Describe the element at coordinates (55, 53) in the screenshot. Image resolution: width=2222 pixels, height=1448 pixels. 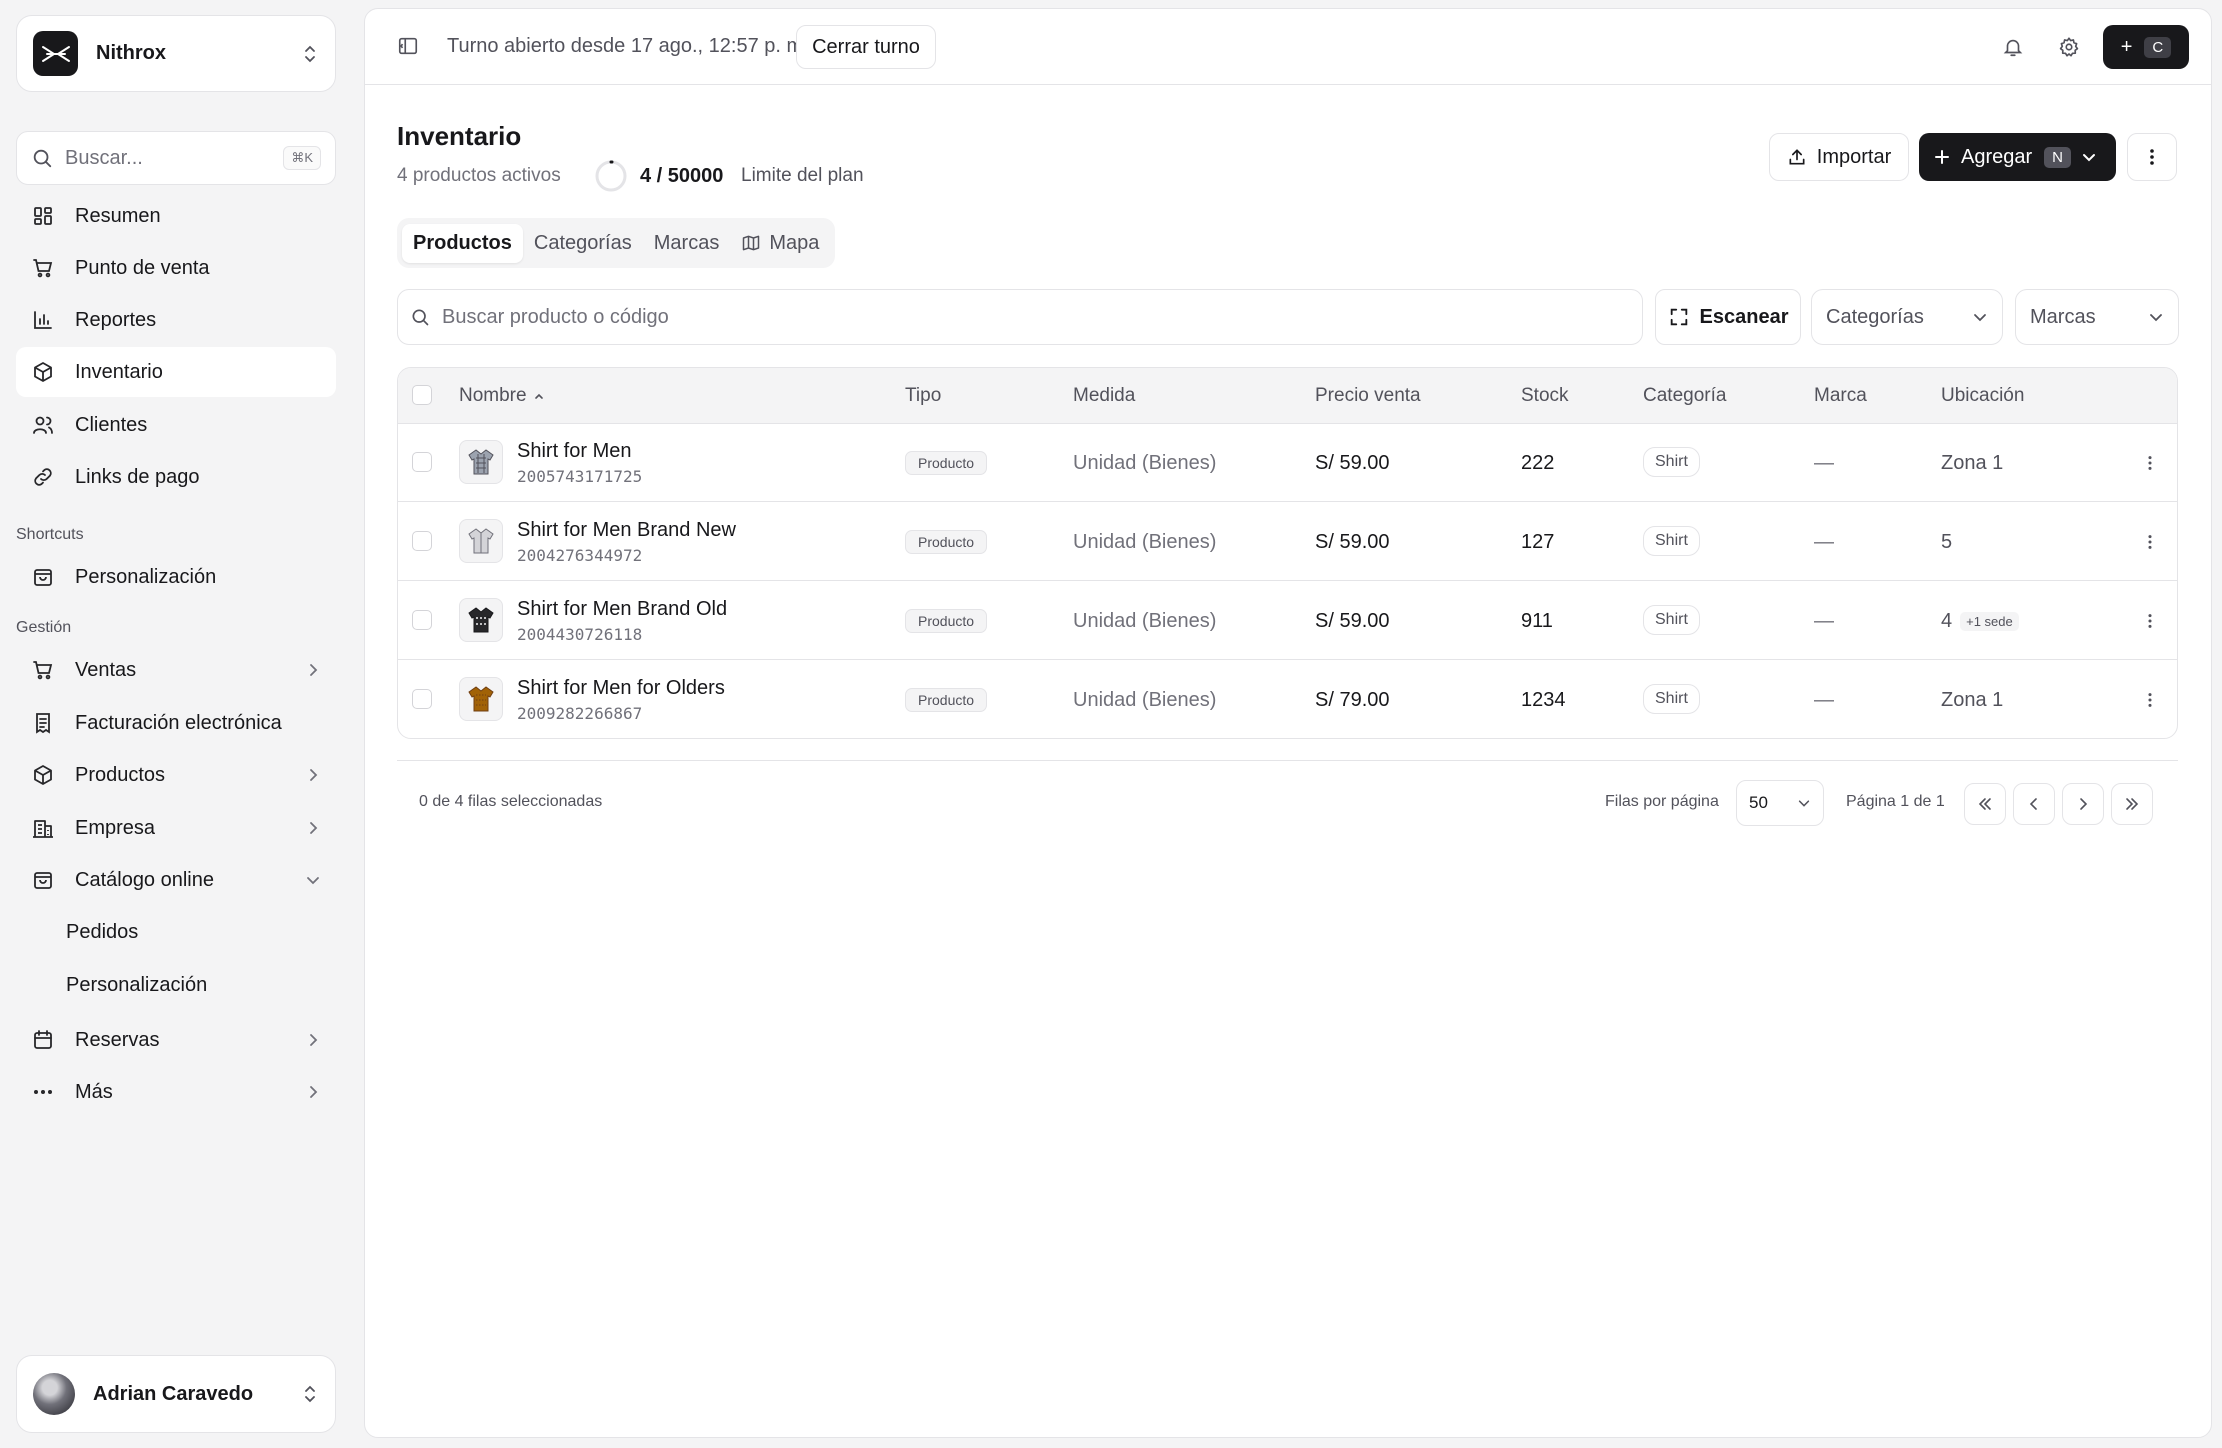
I see `org-logo` at that location.